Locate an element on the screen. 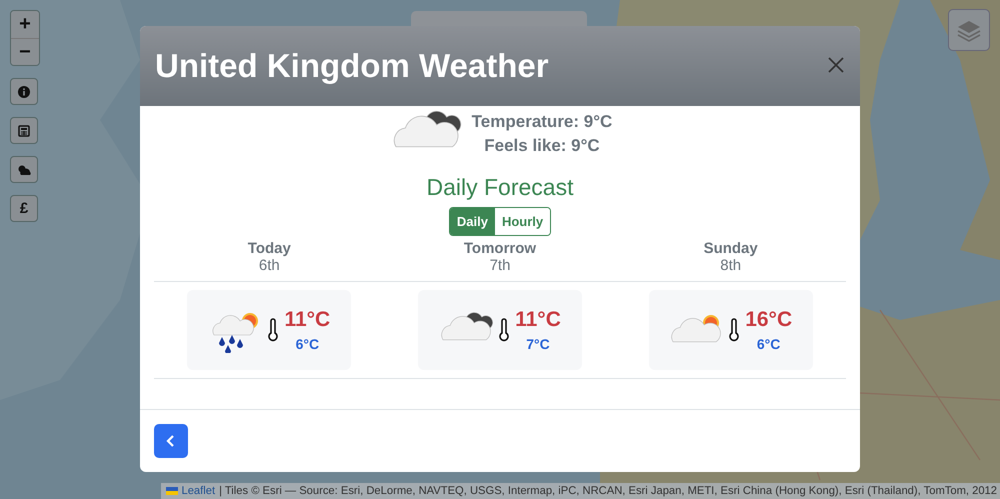 Image resolution: width=1000 pixels, height=499 pixels. low-temperature: 7°C is located at coordinates (538, 344).